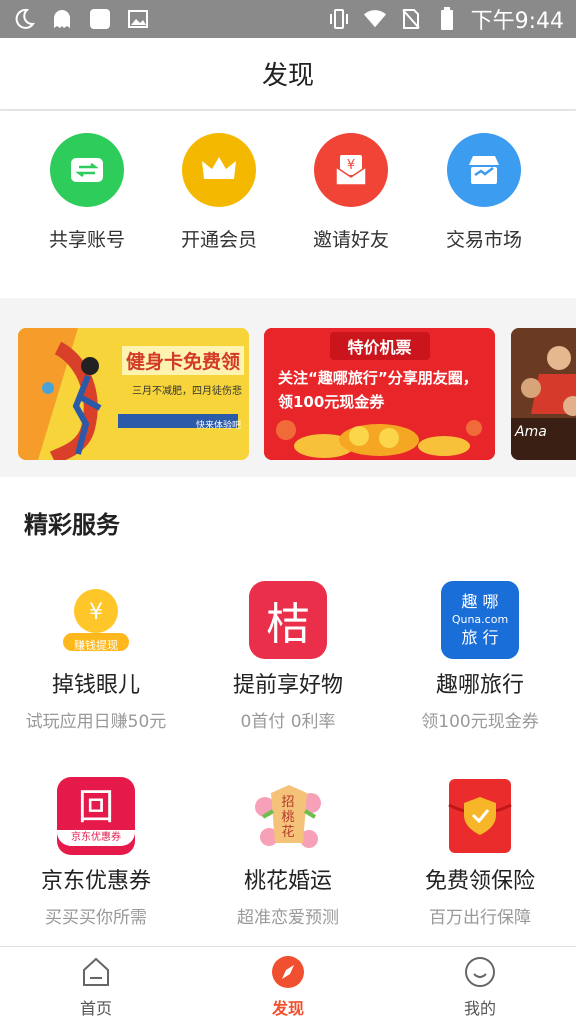  I want to click on fitness-card-banner: 健身卡免费领 三月不减肥，四月徒伤悲 快来体验吧, so click(133, 394).